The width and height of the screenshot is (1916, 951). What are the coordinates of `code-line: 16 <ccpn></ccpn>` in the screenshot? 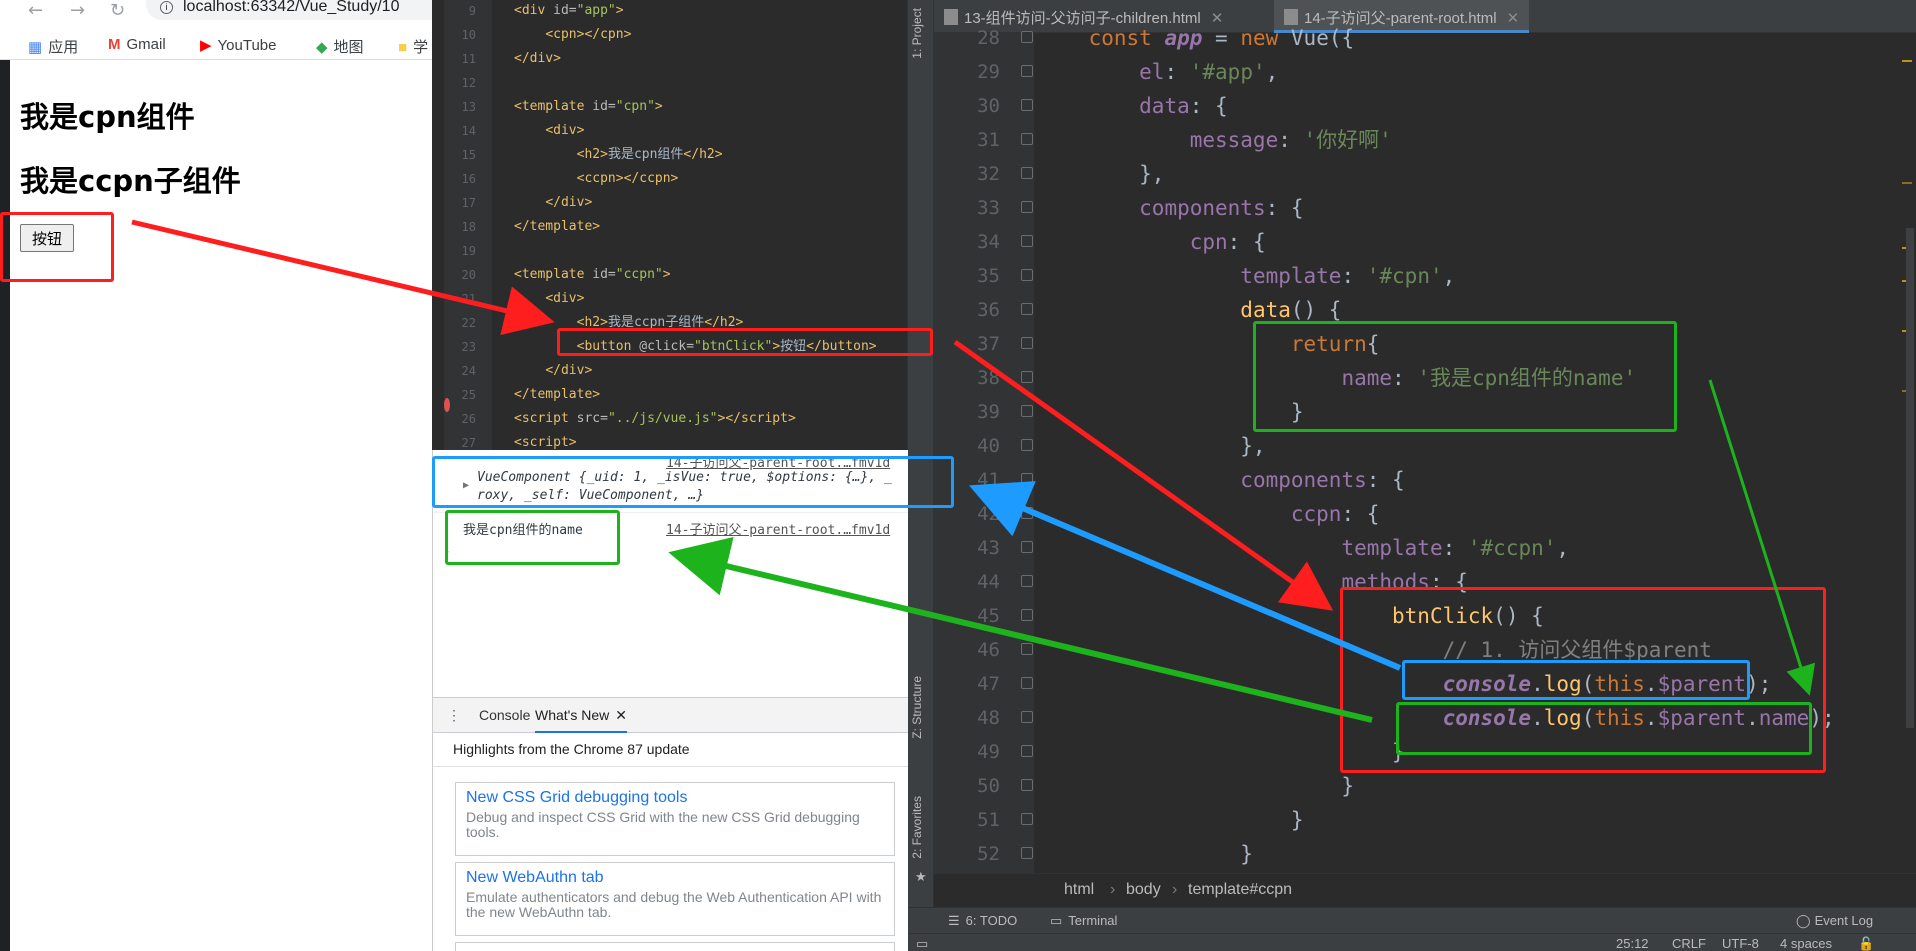 It's located at (675, 180).